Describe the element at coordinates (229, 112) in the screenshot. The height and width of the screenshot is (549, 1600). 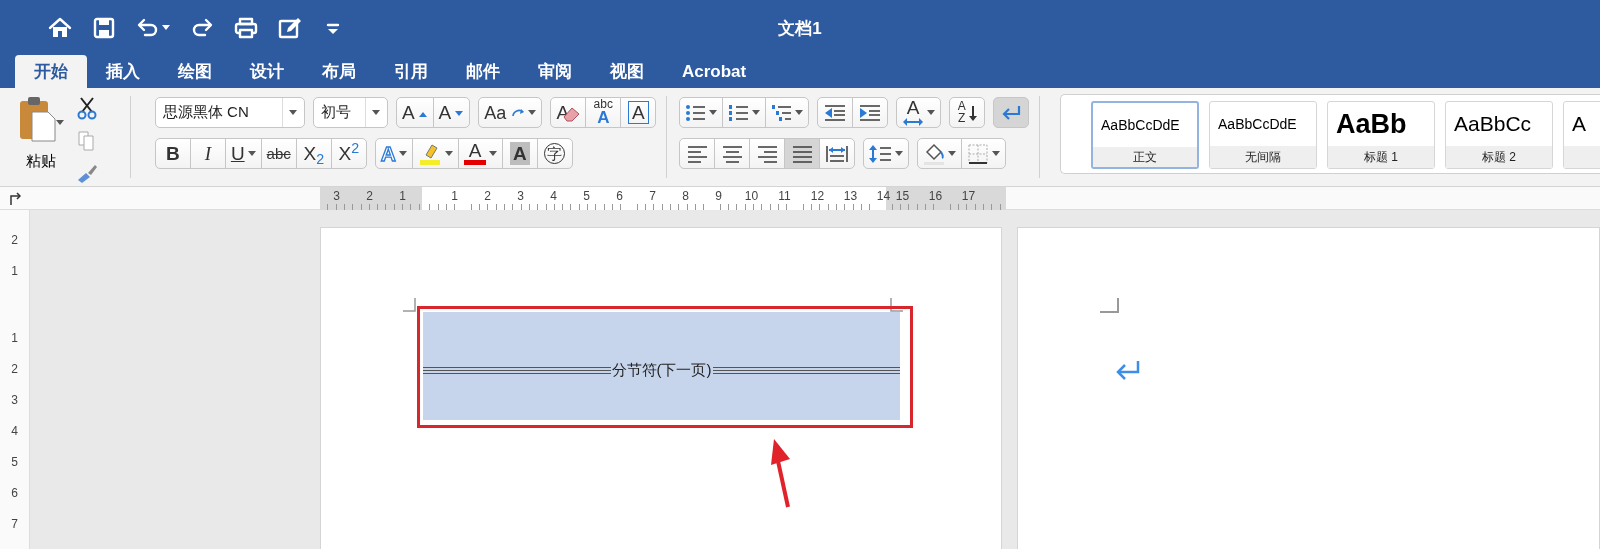
I see `font-name-field: 思源黑体 CN` at that location.